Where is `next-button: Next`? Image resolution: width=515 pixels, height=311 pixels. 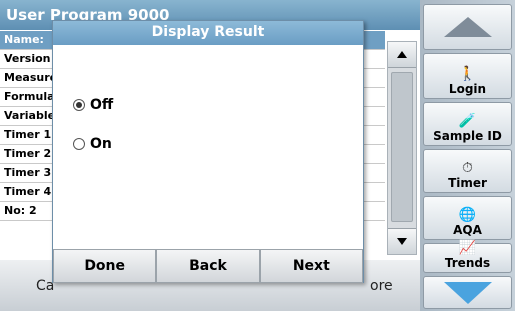 next-button: Next is located at coordinates (311, 266).